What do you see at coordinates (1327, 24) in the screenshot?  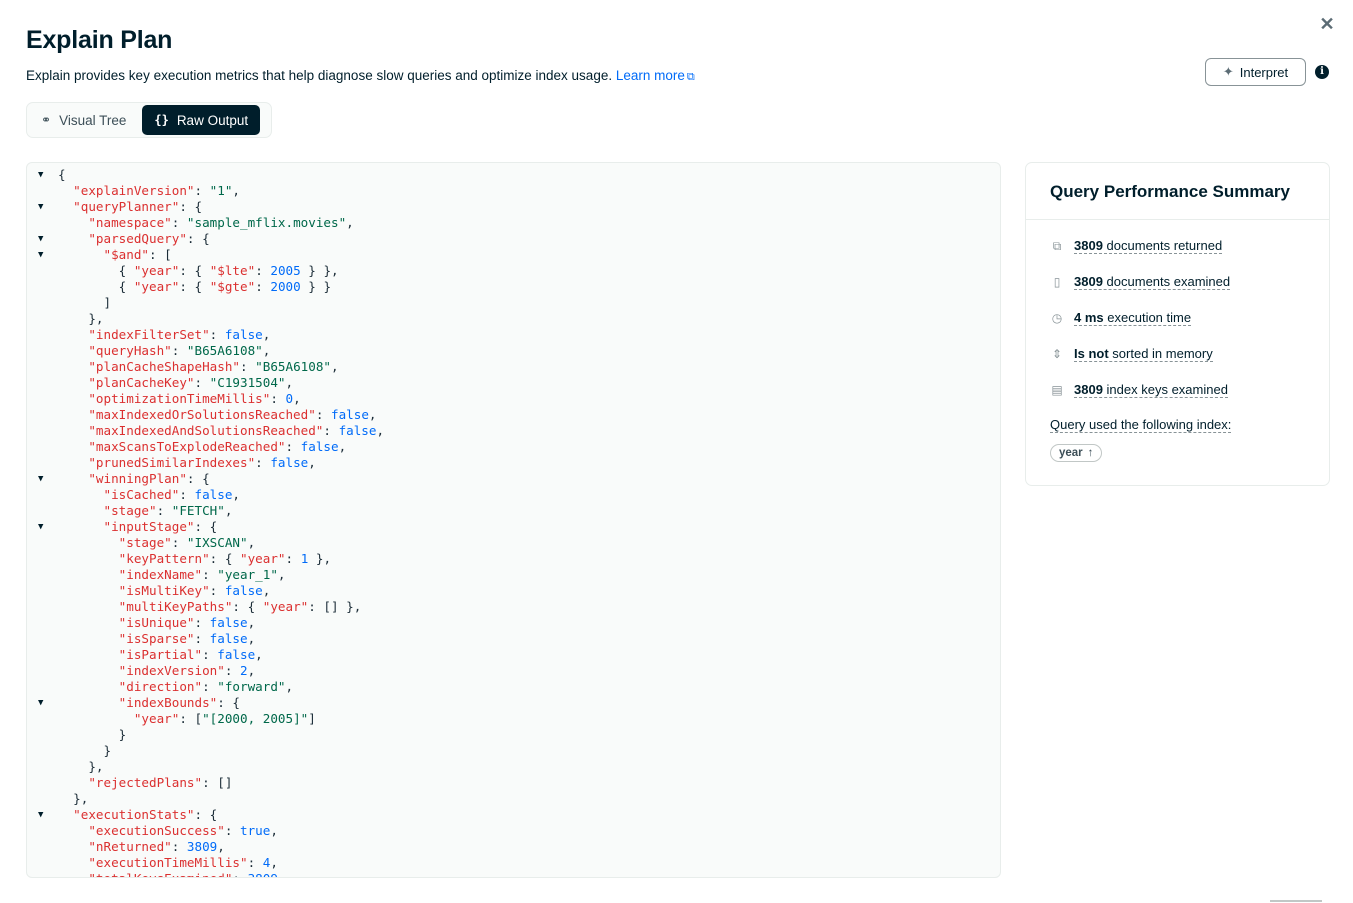 I see `close-icon: ✕` at bounding box center [1327, 24].